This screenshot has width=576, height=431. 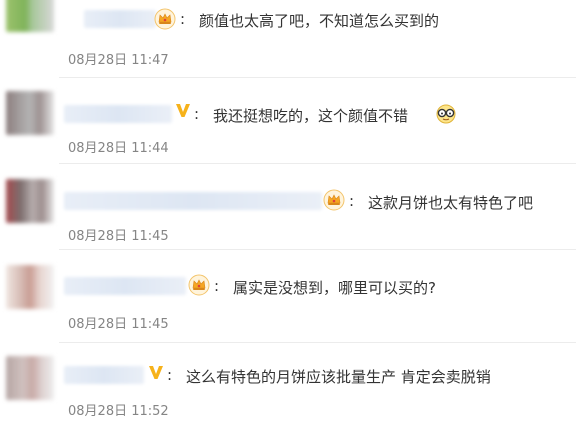 I want to click on comment-timestamp: 08月28日 11:52, so click(x=118, y=411).